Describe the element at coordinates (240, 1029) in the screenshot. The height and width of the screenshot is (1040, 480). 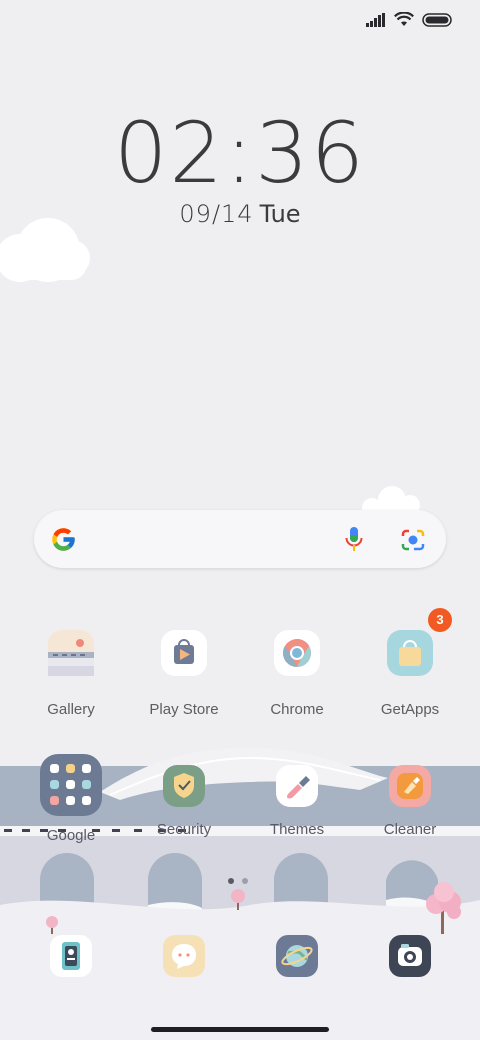
I see `home-indicator` at that location.